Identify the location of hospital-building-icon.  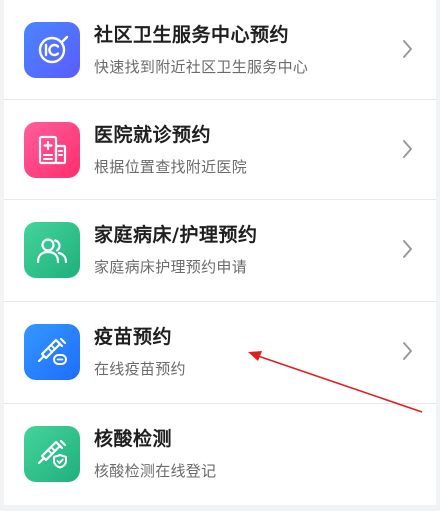
(52, 150).